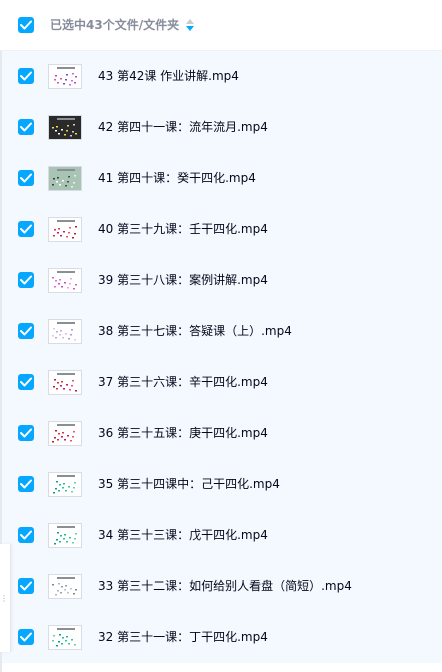 The width and height of the screenshot is (442, 672). I want to click on file-name: 36 第三十五课：庚干四化.mp4, so click(183, 433).